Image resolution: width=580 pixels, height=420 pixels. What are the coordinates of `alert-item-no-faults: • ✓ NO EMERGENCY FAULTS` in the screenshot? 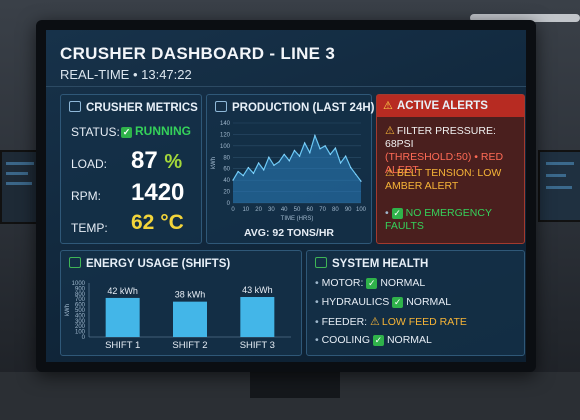 It's located at (453, 220).